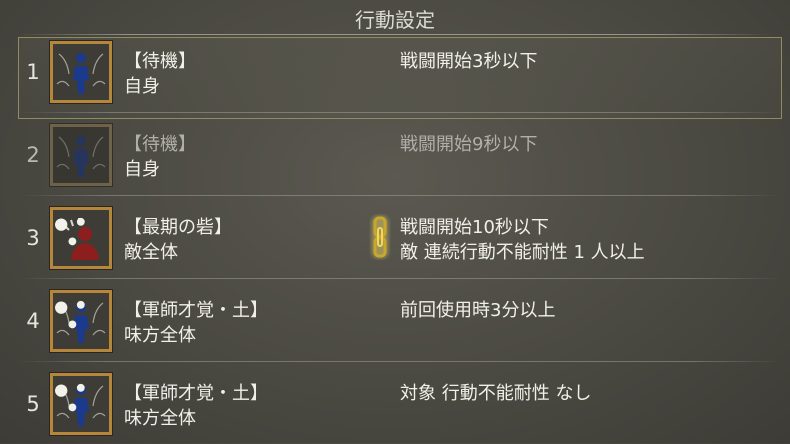  I want to click on condition-text: 戦闘開始9秒以下, so click(469, 144).